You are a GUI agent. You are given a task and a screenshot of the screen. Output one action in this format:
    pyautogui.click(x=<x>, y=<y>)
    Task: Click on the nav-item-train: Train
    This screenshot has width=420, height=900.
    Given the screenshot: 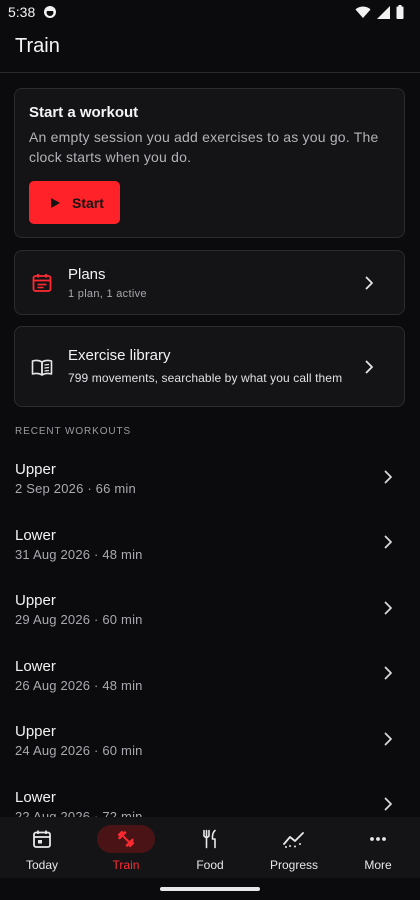 What is the action you would take?
    pyautogui.click(x=126, y=847)
    